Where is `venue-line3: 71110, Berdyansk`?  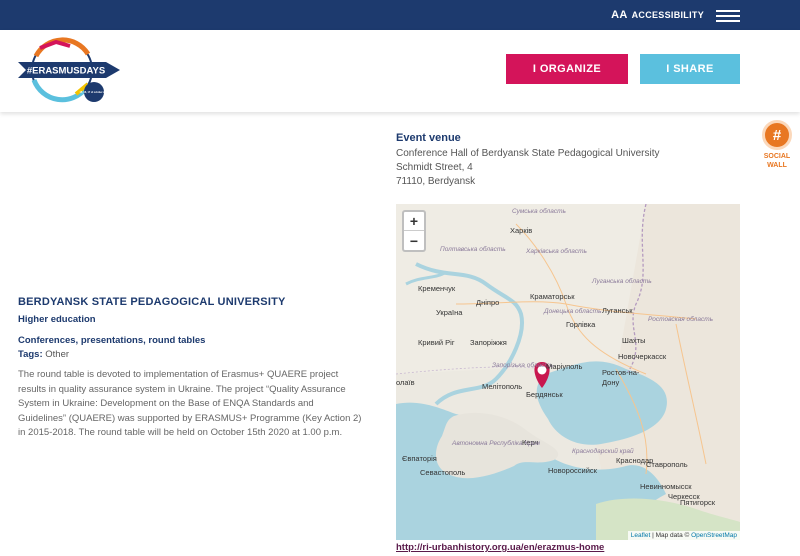 venue-line3: 71110, Berdyansk is located at coordinates (436, 181).